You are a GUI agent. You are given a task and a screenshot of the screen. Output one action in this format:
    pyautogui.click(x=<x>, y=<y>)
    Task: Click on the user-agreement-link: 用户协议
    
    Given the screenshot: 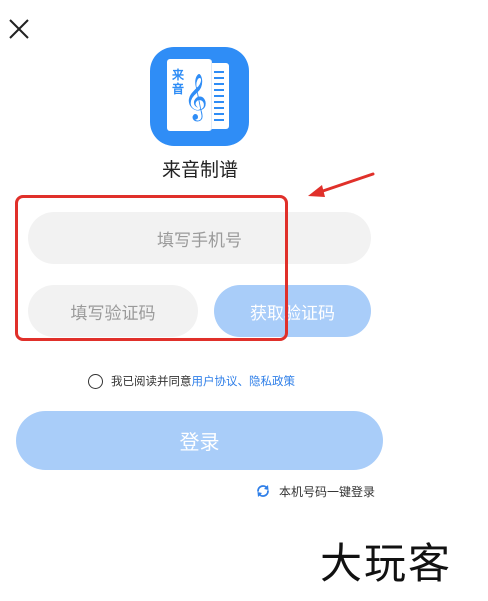 What is the action you would take?
    pyautogui.click(x=215, y=381)
    